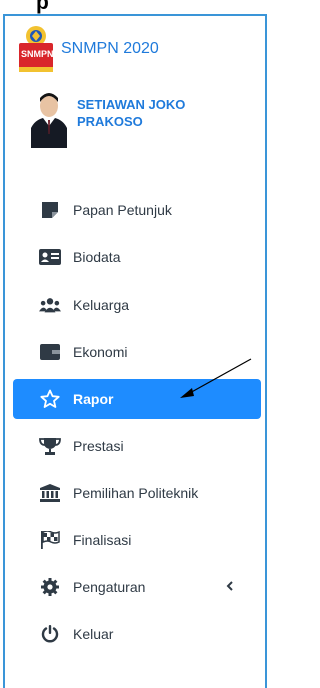  Describe the element at coordinates (122, 210) in the screenshot. I see `sidebar-item-label: Papan Petunjuk` at that location.